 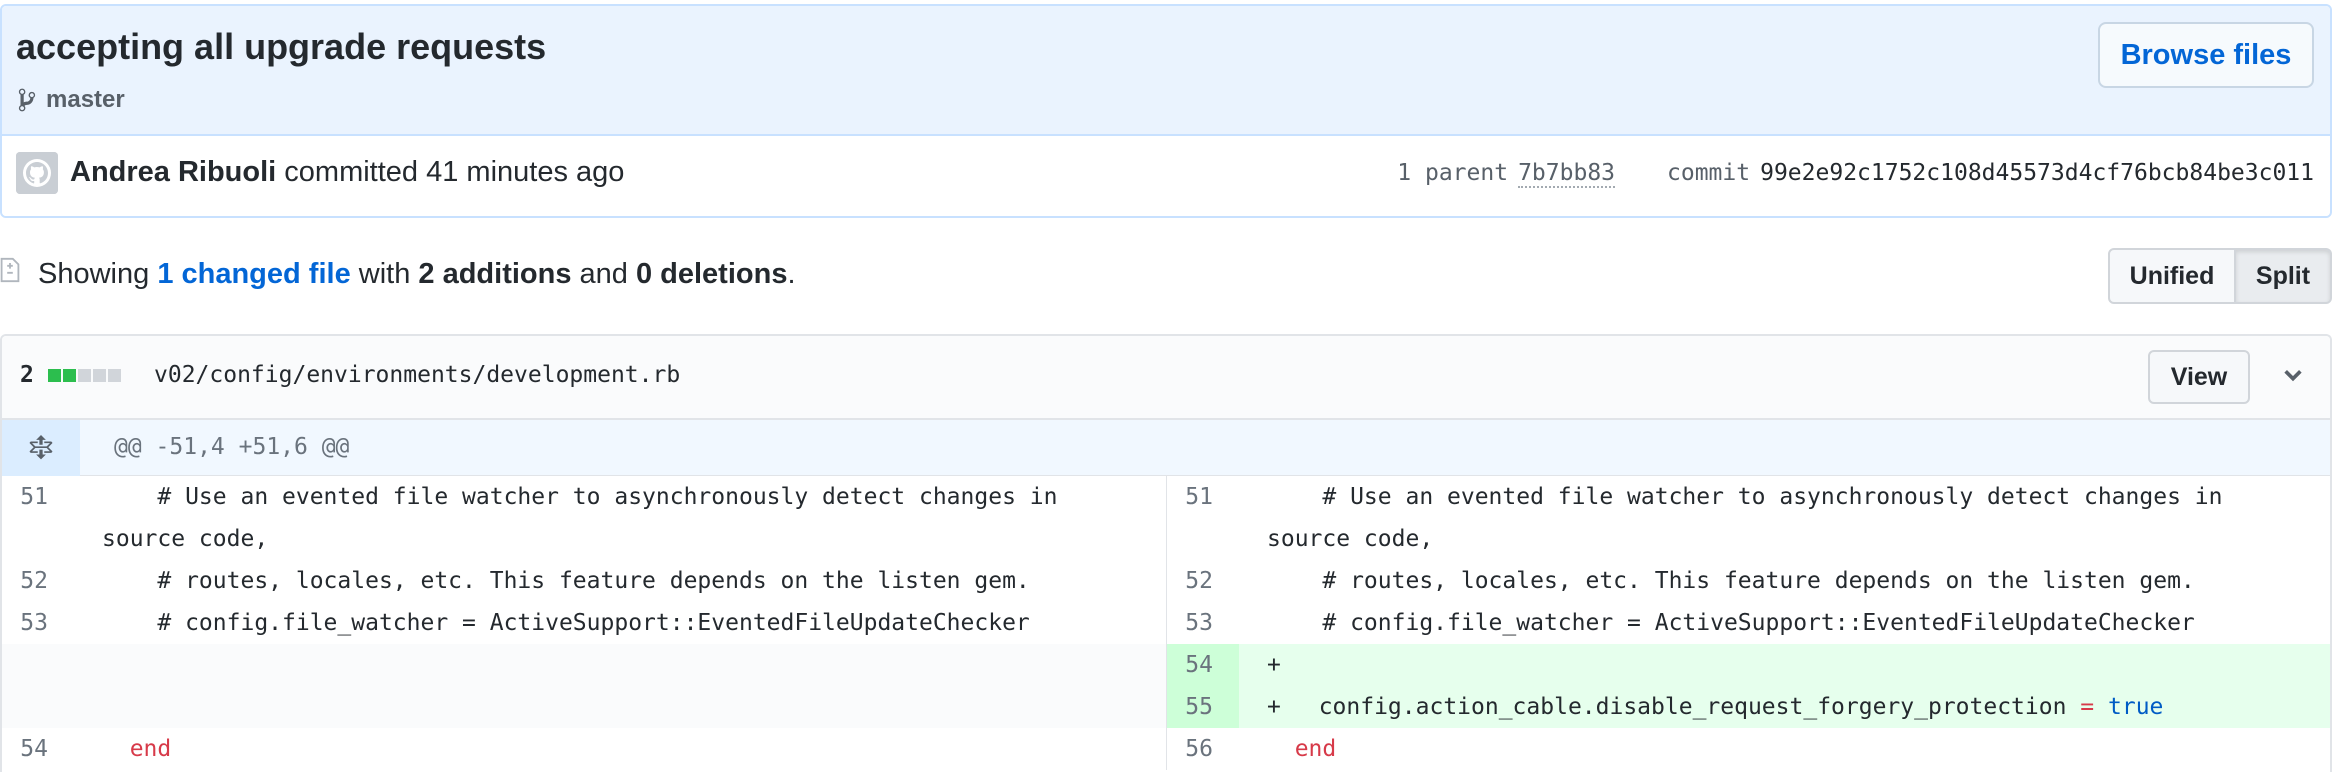 I want to click on branch-label: master, so click(x=70, y=100).